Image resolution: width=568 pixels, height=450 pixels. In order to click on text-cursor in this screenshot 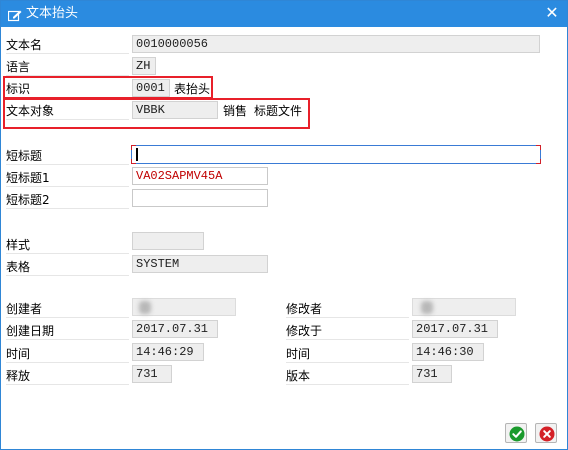, I will do `click(137, 154)`.